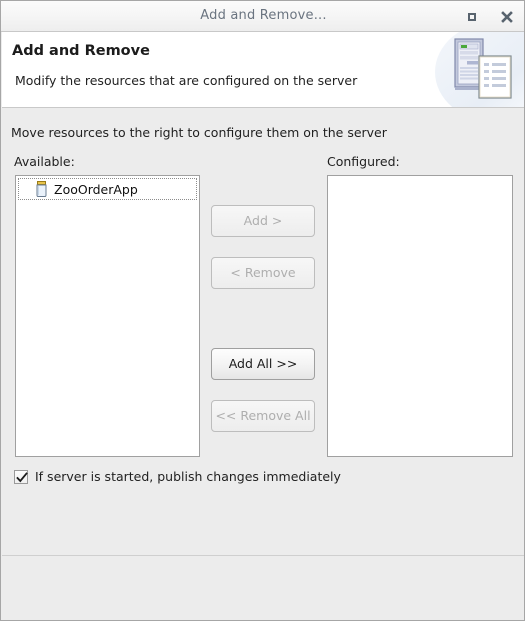 Image resolution: width=525 pixels, height=621 pixels. What do you see at coordinates (263, 588) in the screenshot?
I see `footer-bar: ? < Back Next > Cancel Finish` at bounding box center [263, 588].